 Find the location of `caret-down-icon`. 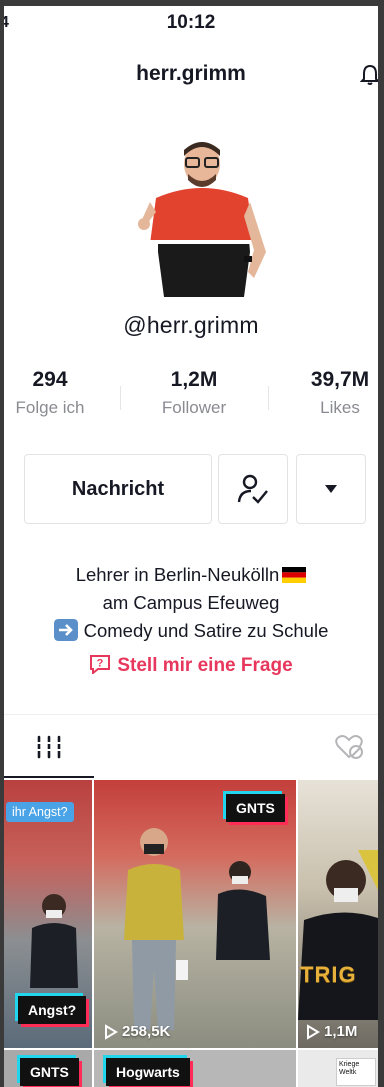

caret-down-icon is located at coordinates (331, 489).